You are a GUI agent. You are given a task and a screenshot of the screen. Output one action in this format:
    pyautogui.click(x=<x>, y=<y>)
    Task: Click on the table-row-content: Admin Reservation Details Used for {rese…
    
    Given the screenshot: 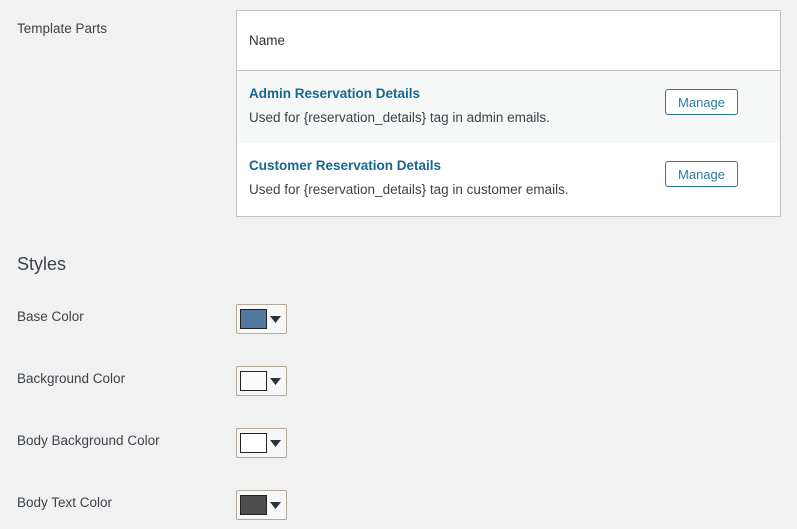 What is the action you would take?
    pyautogui.click(x=399, y=106)
    